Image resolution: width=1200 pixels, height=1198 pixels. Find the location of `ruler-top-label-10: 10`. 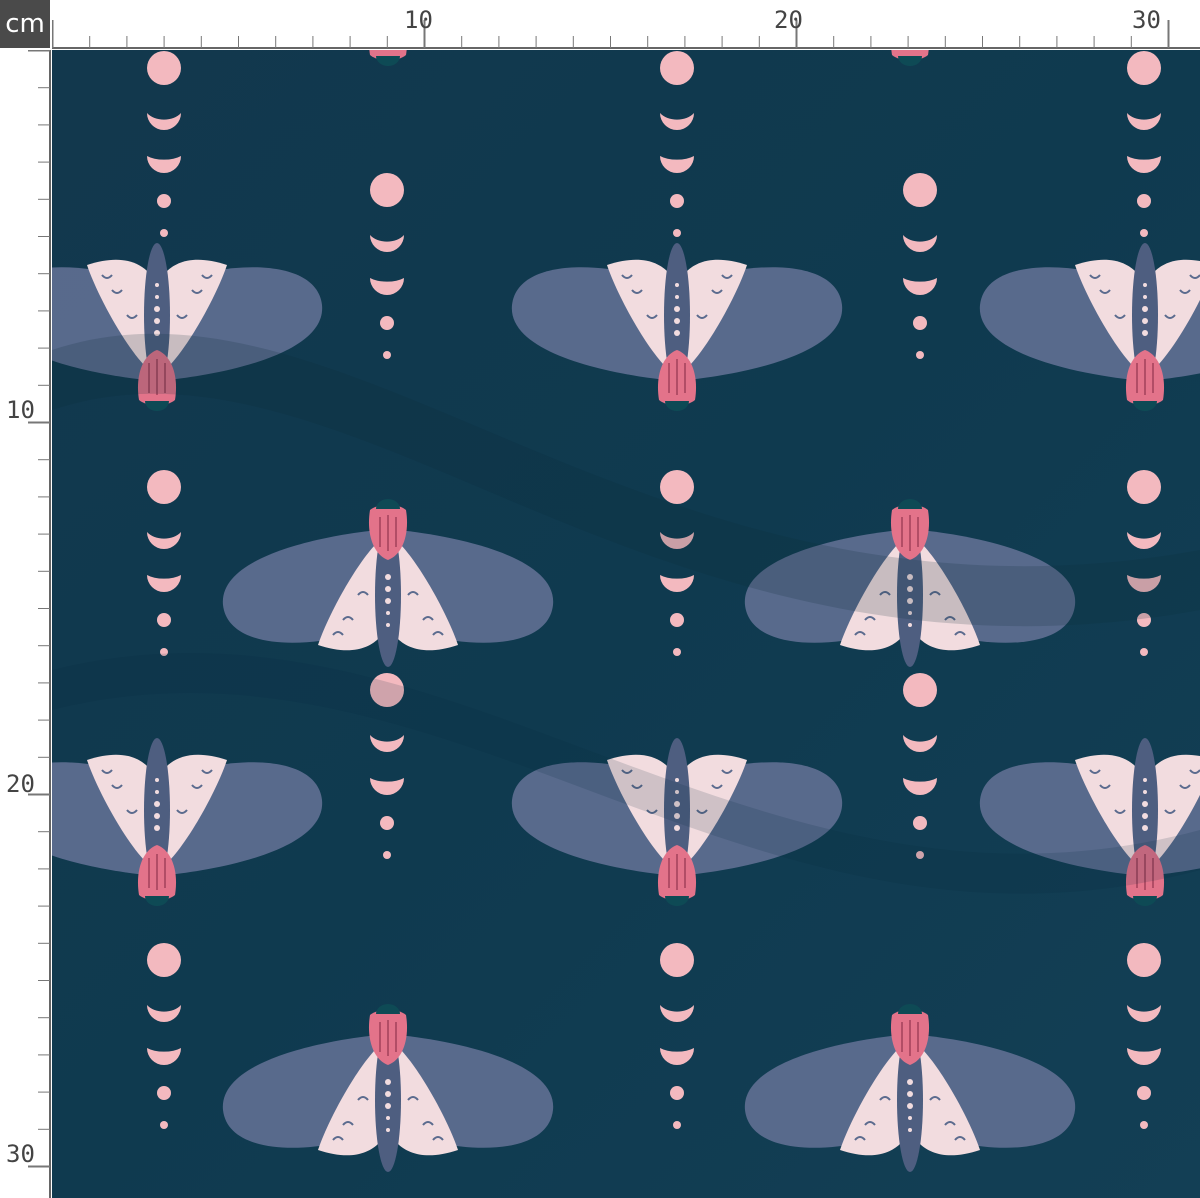

ruler-top-label-10: 10 is located at coordinates (418, 20).